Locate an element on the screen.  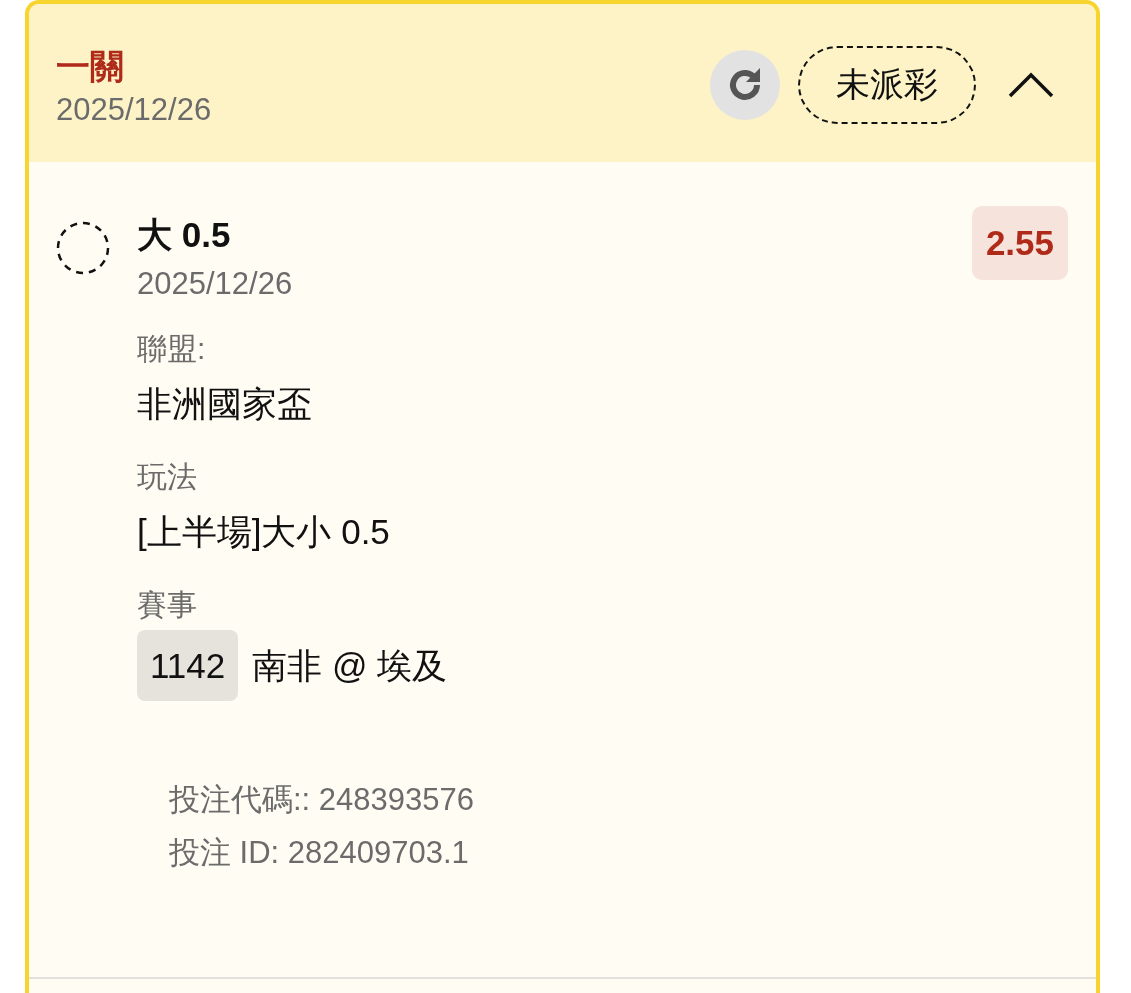
field-label: 玩法 is located at coordinates (167, 477).